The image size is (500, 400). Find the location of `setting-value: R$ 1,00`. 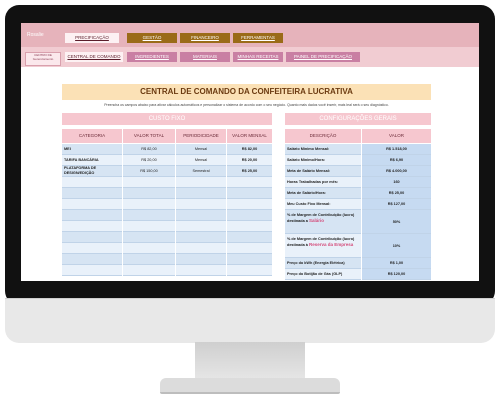

setting-value: R$ 1,00 is located at coordinates (396, 263).